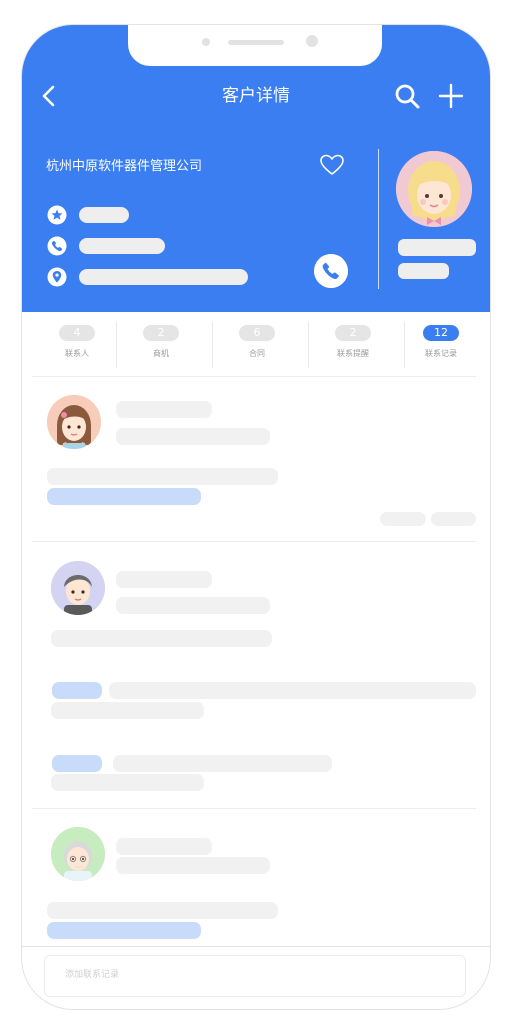  I want to click on tabs-divider, so click(254, 376).